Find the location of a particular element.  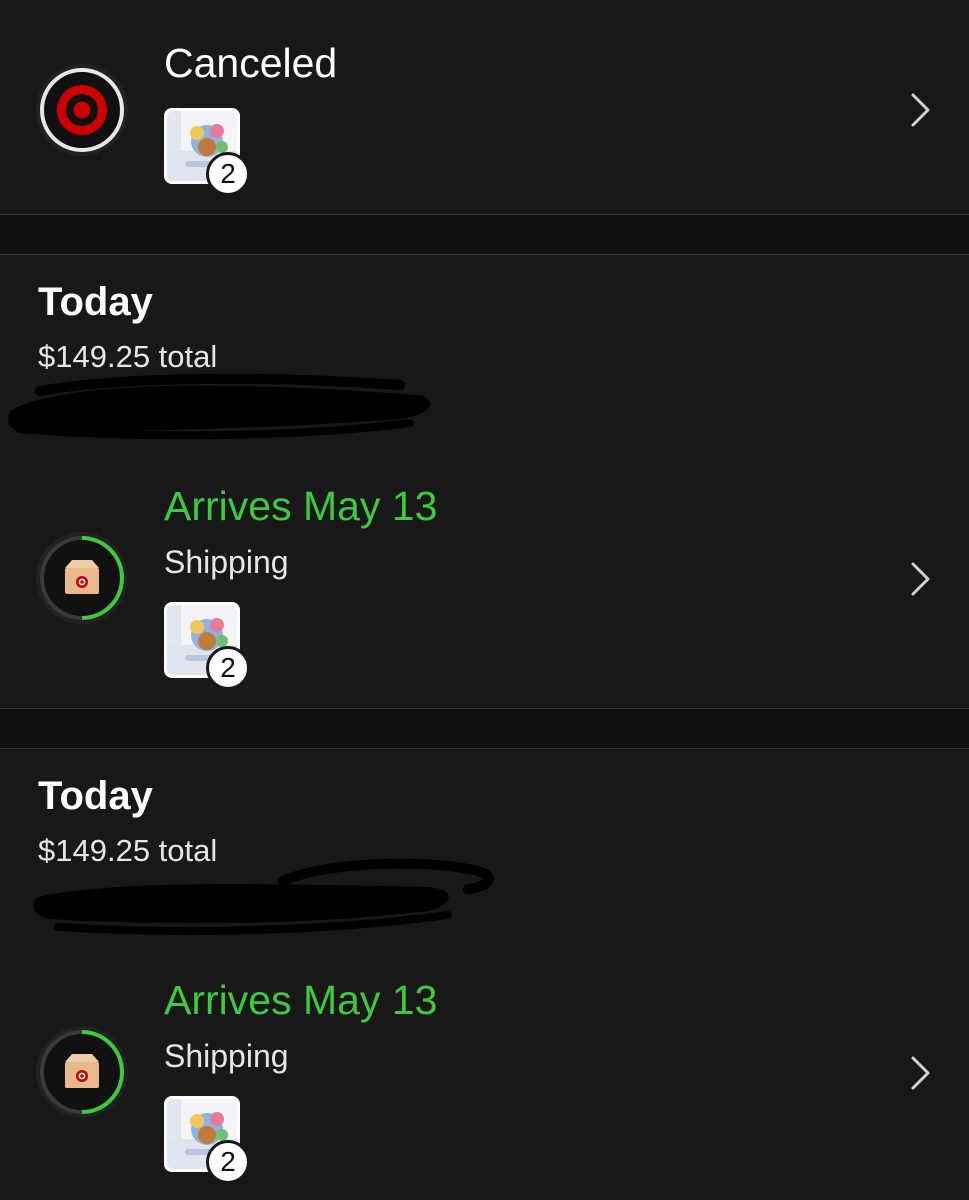

order-total: $149.25 total is located at coordinates (128, 356).